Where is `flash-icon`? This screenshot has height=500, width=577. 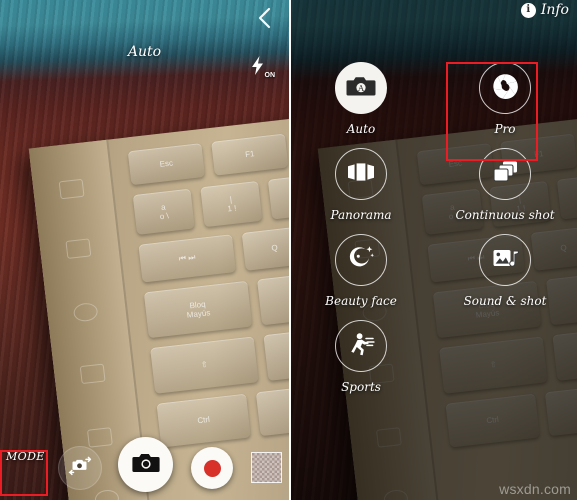 flash-icon is located at coordinates (257, 67).